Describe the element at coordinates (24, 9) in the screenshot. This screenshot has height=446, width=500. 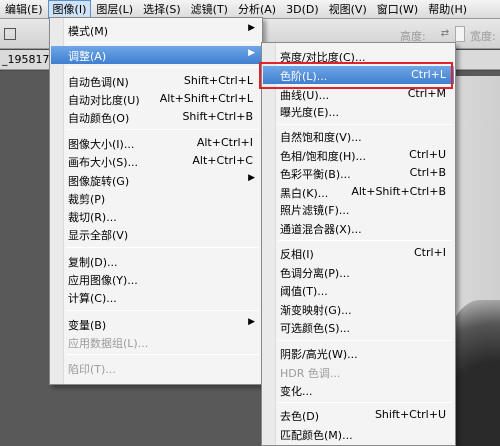
I see `menu-edit: 编辑(E)` at that location.